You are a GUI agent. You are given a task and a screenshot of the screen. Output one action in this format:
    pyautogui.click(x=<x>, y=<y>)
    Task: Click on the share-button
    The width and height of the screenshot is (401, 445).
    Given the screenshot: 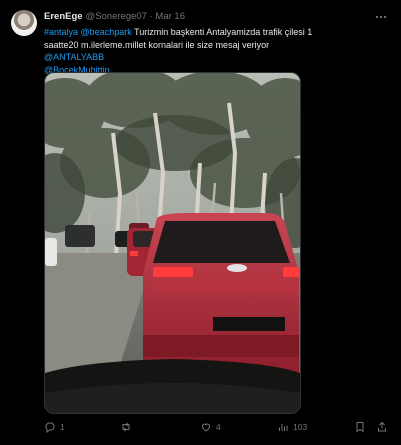 What is the action you would take?
    pyautogui.click(x=382, y=427)
    